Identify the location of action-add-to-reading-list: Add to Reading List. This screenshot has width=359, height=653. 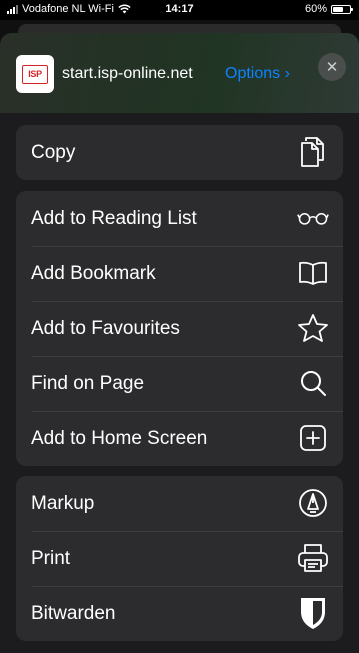
(179, 218).